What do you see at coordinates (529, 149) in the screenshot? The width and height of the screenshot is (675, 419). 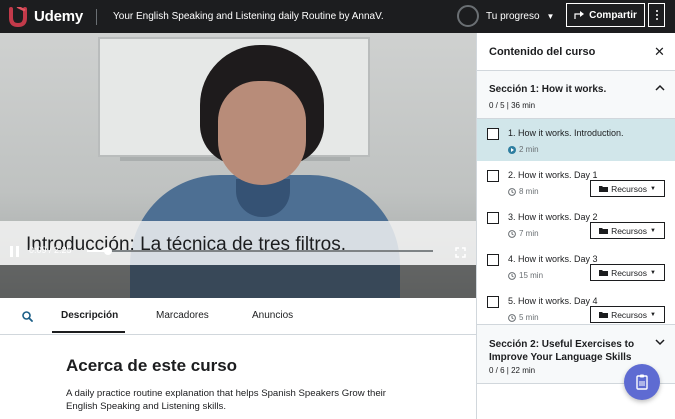 I see `lecture-duration-text: 2 min` at bounding box center [529, 149].